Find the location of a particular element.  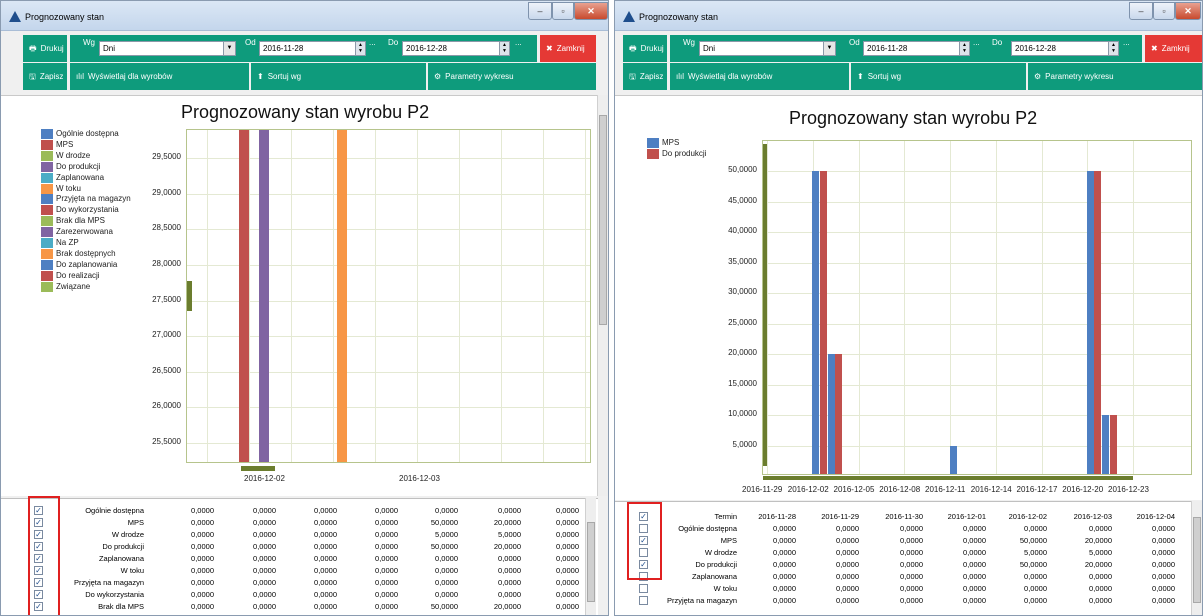

app-logo-icon is located at coordinates (15, 16).